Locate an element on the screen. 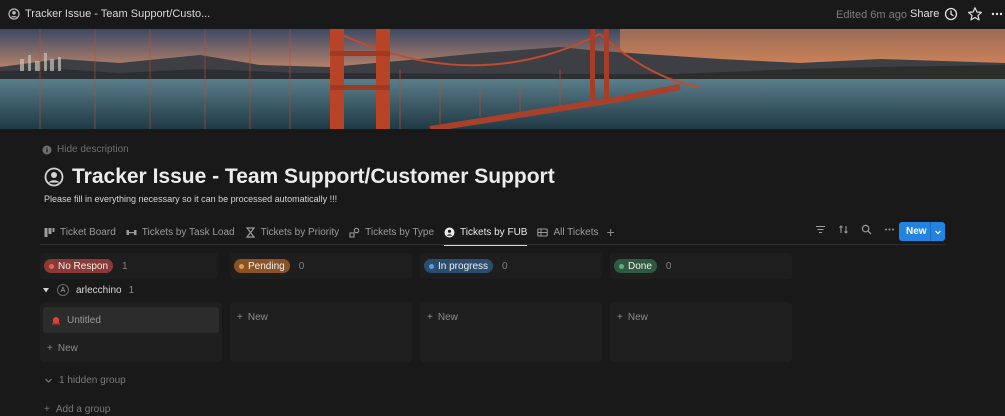  info-icon is located at coordinates (47, 149).